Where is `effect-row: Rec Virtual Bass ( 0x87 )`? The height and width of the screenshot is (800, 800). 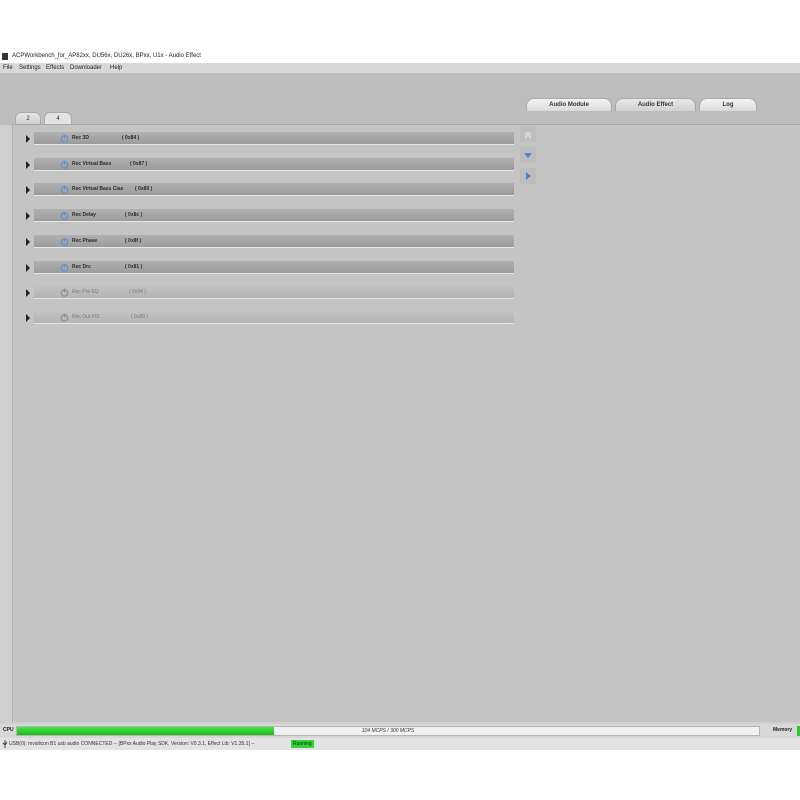 effect-row: Rec Virtual Bass ( 0x87 ) is located at coordinates (263, 164).